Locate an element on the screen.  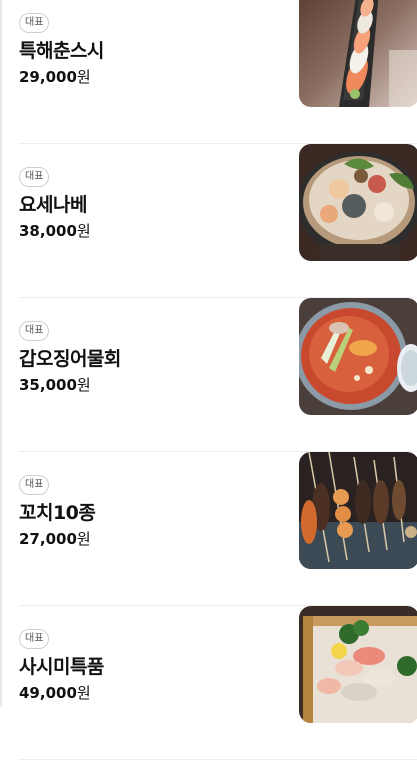
price-value: 35,000 is located at coordinates (48, 385).